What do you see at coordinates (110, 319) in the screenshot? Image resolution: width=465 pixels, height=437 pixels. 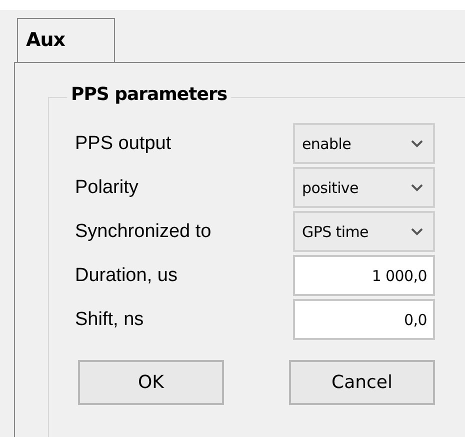 I see `field-label: Shift, ns` at bounding box center [110, 319].